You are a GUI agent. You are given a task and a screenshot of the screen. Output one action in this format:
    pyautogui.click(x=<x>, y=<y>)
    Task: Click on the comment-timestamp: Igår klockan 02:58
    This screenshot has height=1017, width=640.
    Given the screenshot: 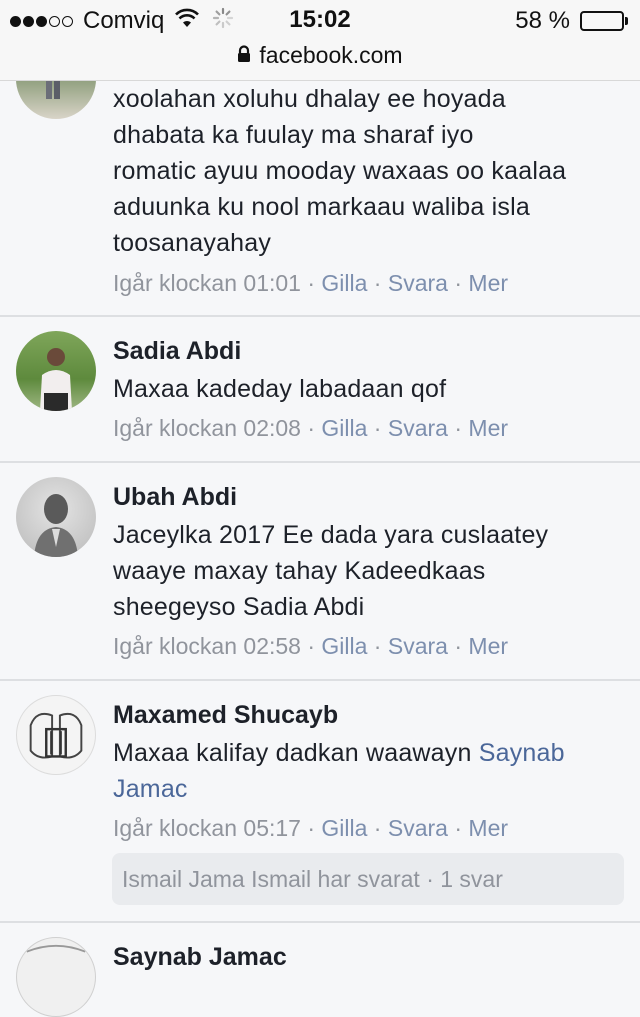 What is the action you would take?
    pyautogui.click(x=207, y=646)
    